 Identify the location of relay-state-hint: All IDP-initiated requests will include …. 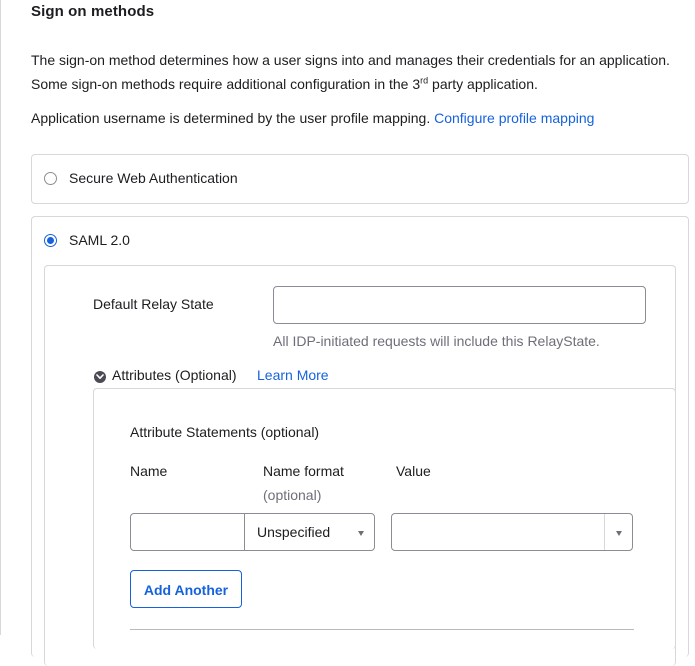
(436, 341).